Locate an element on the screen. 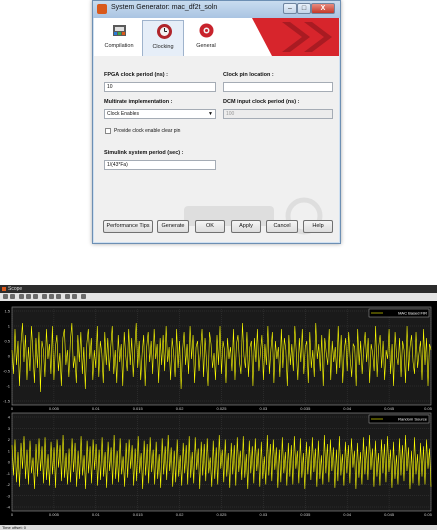 The image size is (437, 530). y-tick-label: -3 is located at coordinates (8, 495).